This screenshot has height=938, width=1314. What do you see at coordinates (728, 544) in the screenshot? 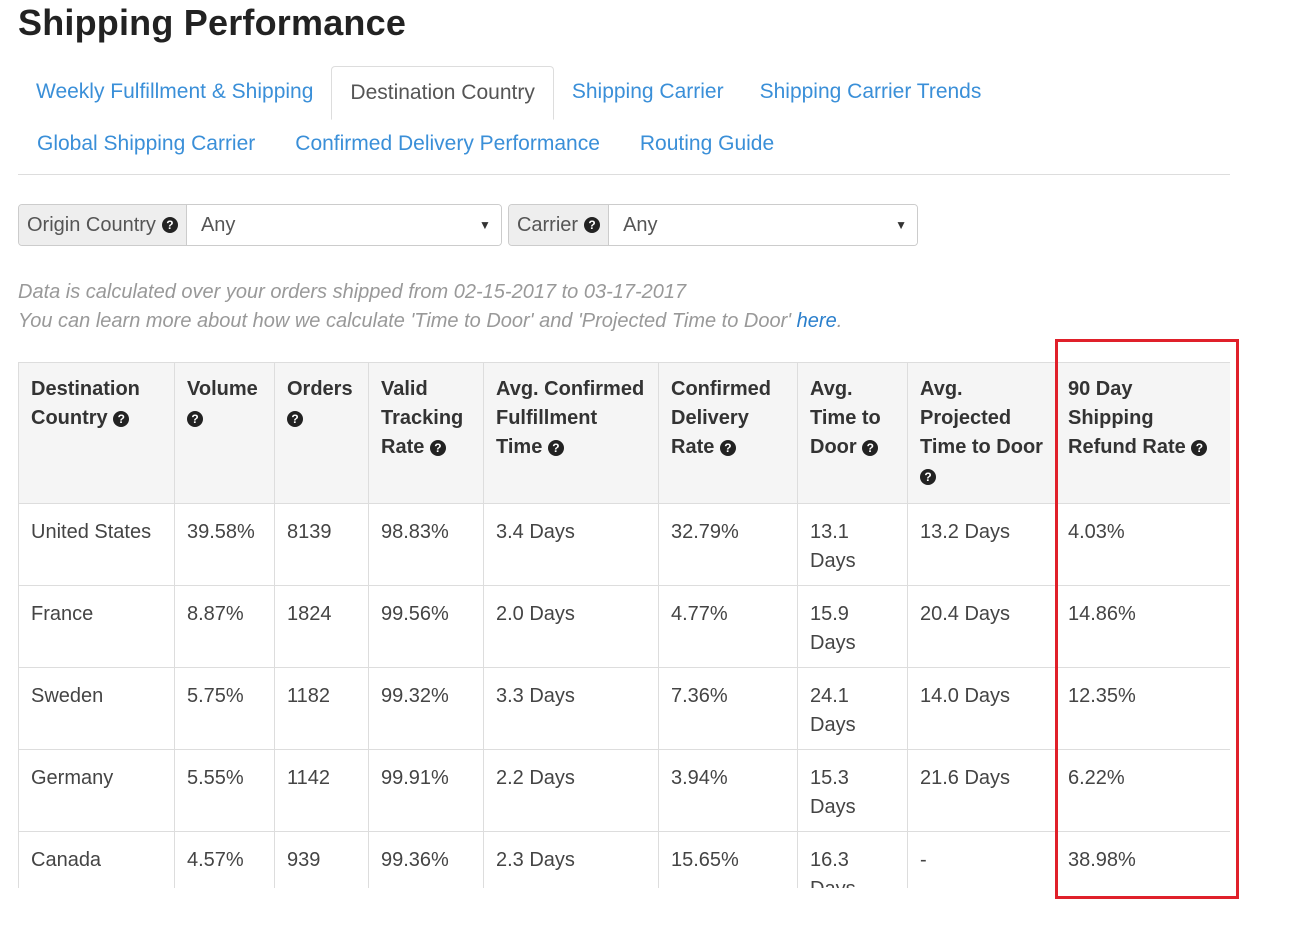
I see `table-cell: 32.79%` at bounding box center [728, 544].